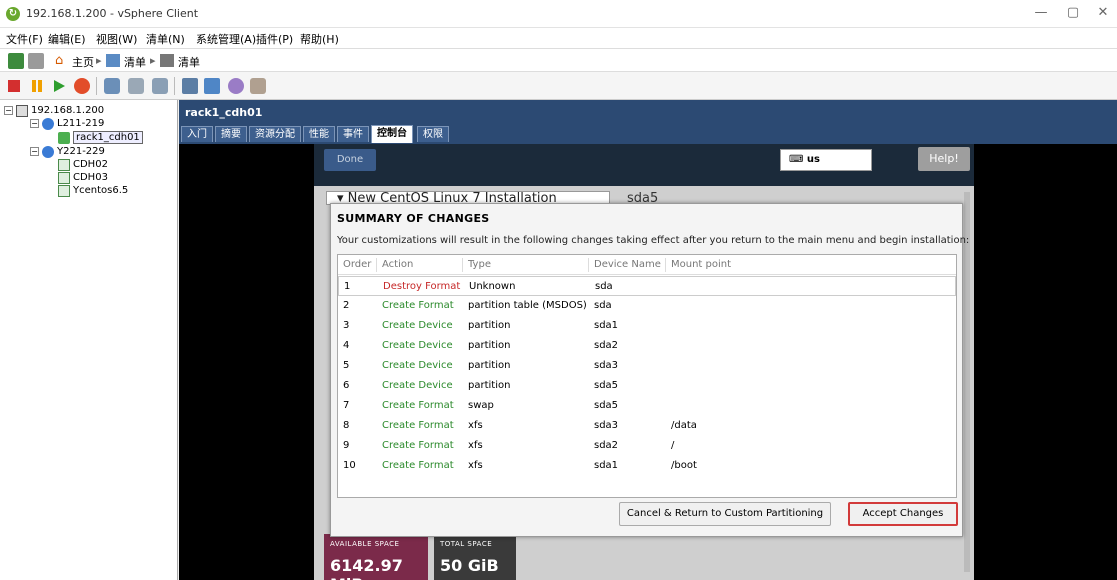  Describe the element at coordinates (489, 345) in the screenshot. I see `cell-type: partition` at that location.